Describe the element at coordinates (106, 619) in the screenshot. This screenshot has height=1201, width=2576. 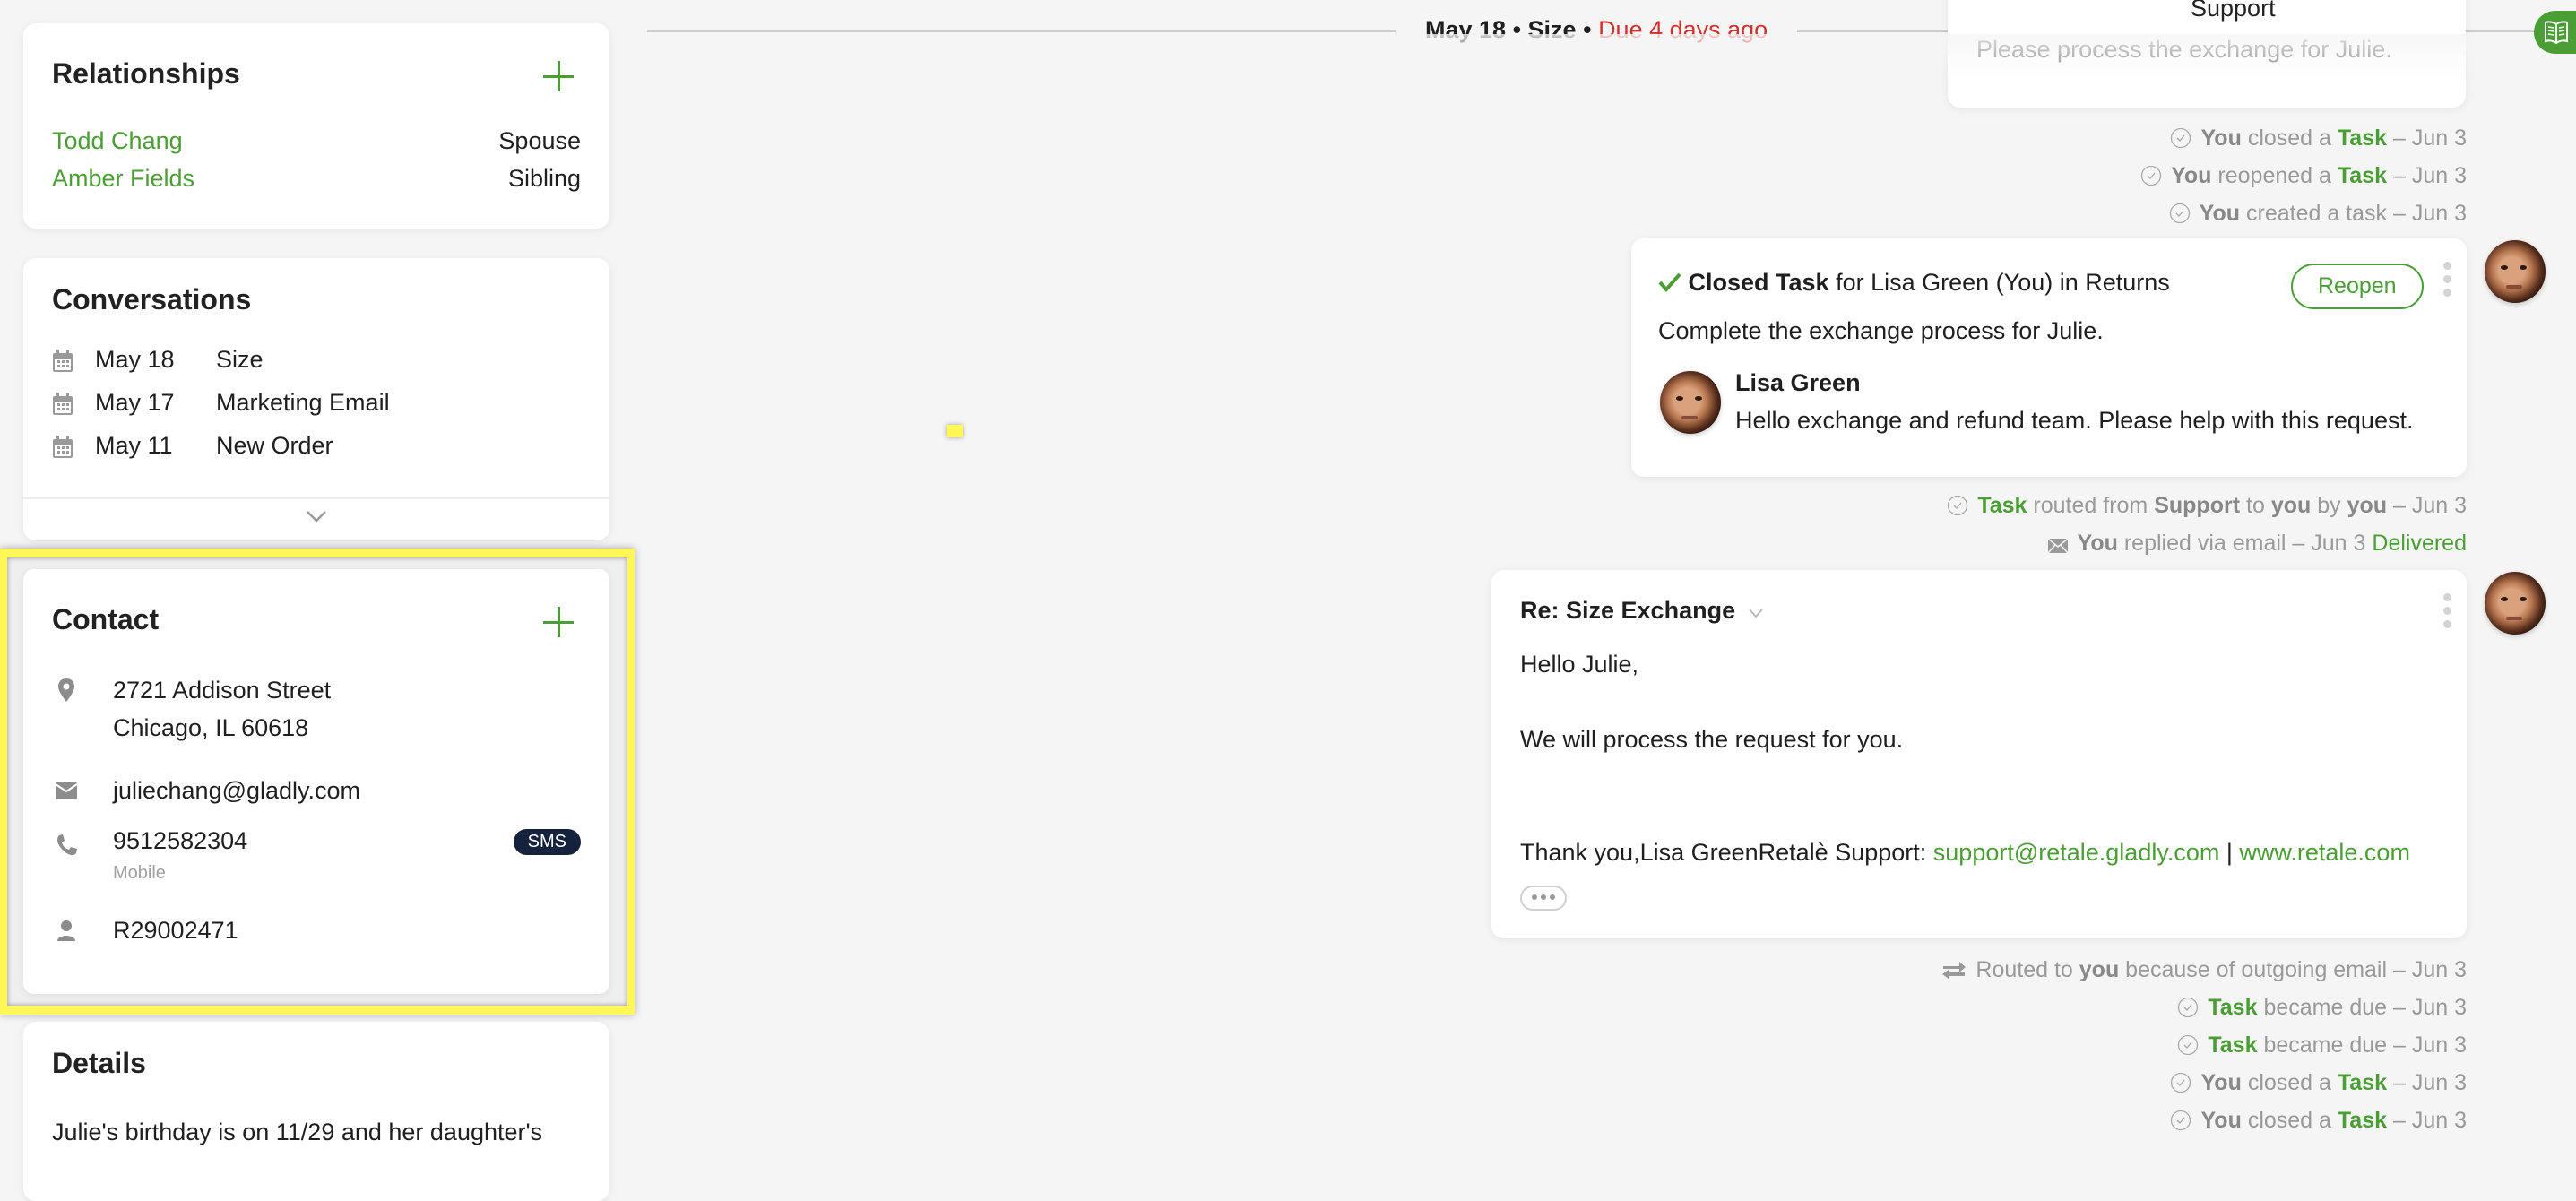
I see `contact-title: Contact` at that location.